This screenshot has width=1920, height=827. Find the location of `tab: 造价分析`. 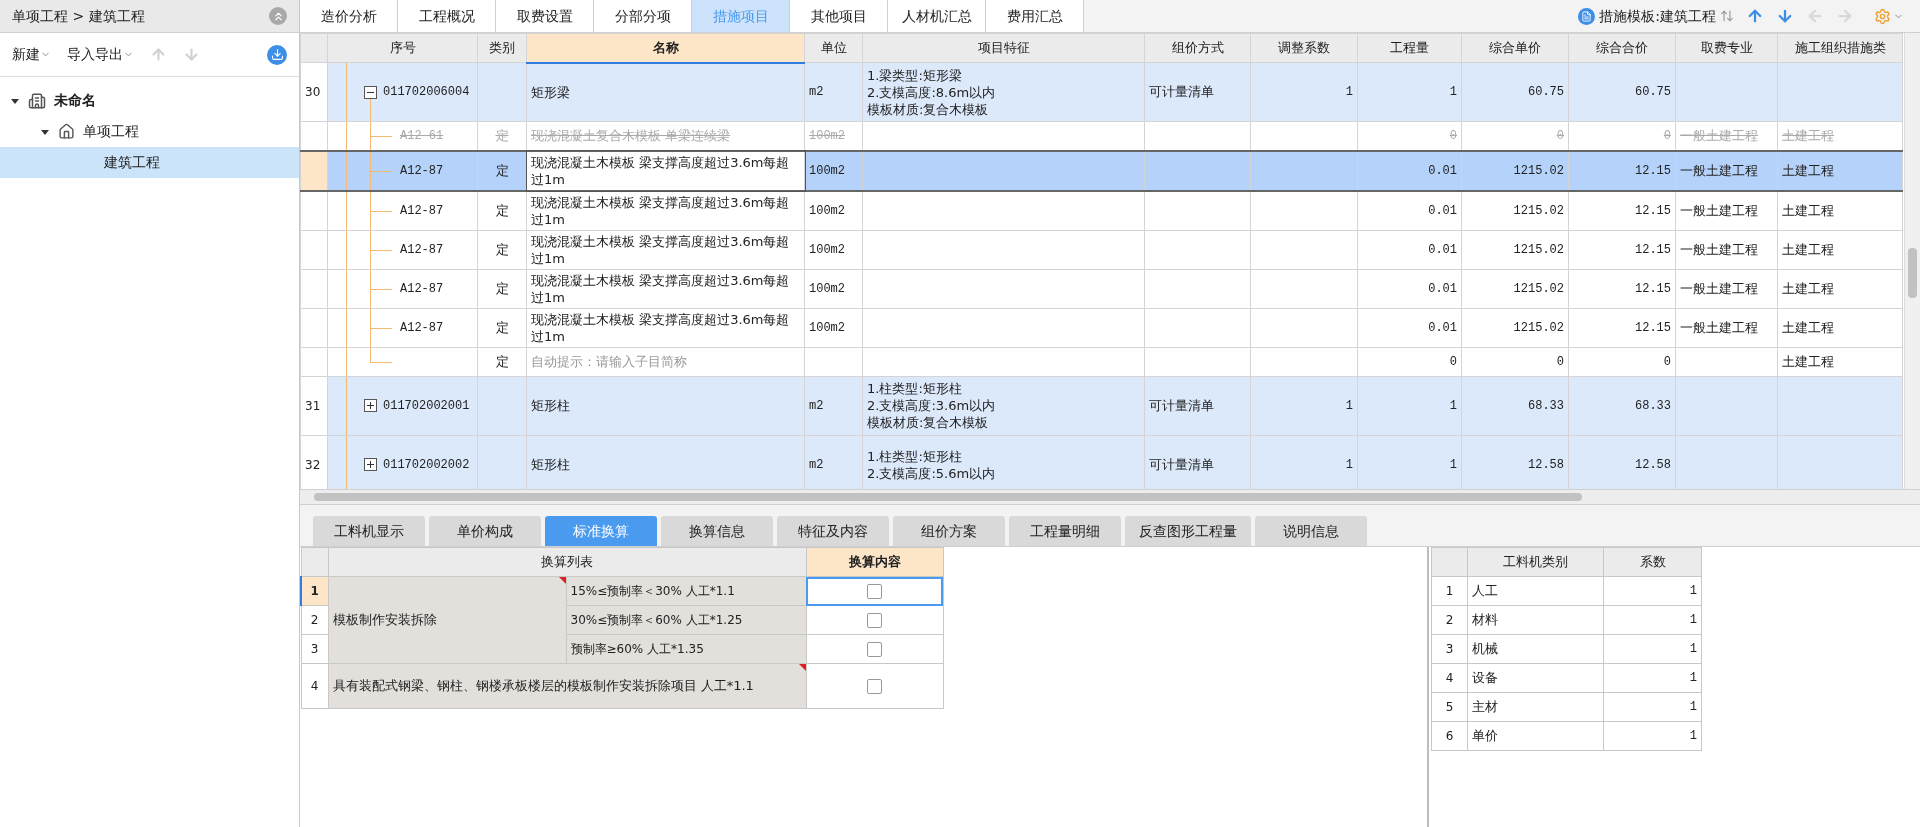

tab: 造价分析 is located at coordinates (349, 16).